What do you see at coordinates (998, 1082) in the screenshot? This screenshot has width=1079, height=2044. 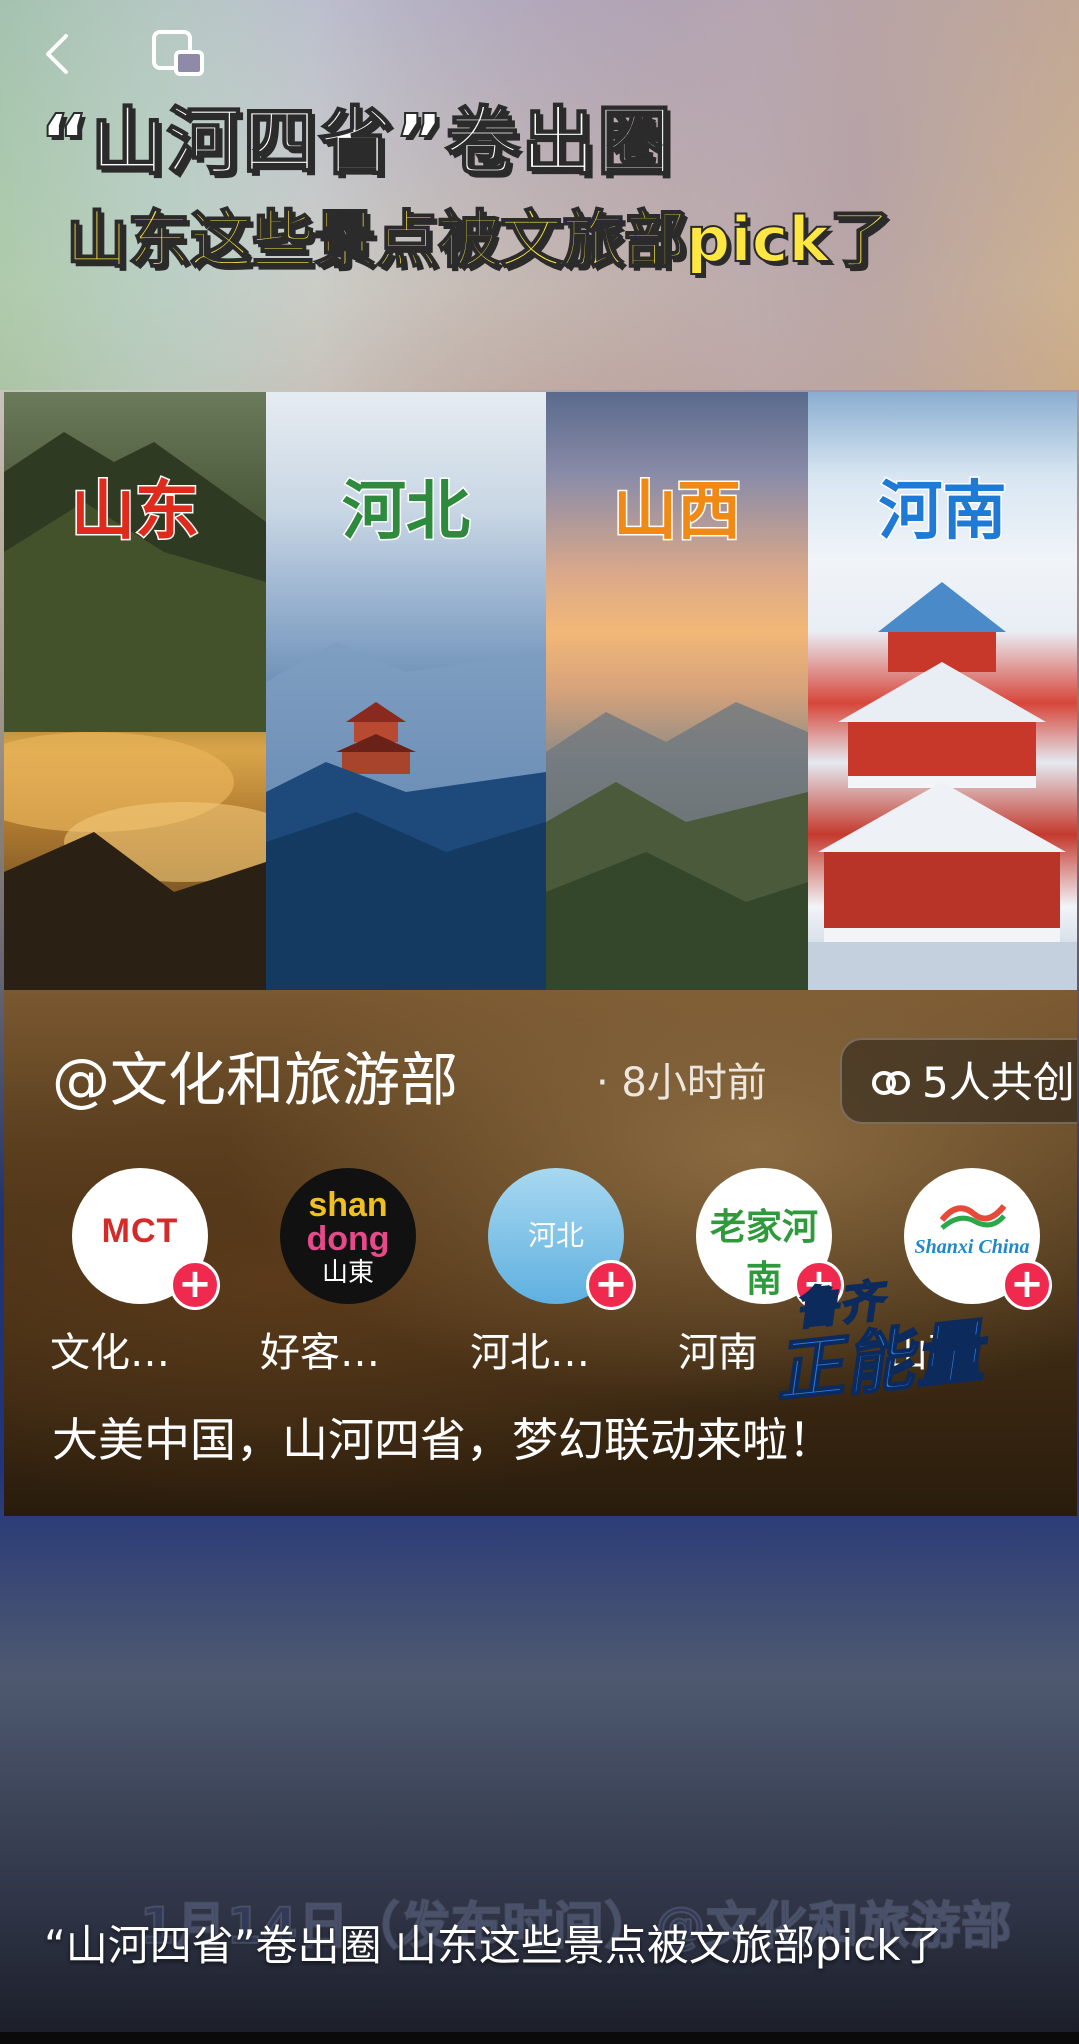 I see `co-creators-count: 5人共创` at bounding box center [998, 1082].